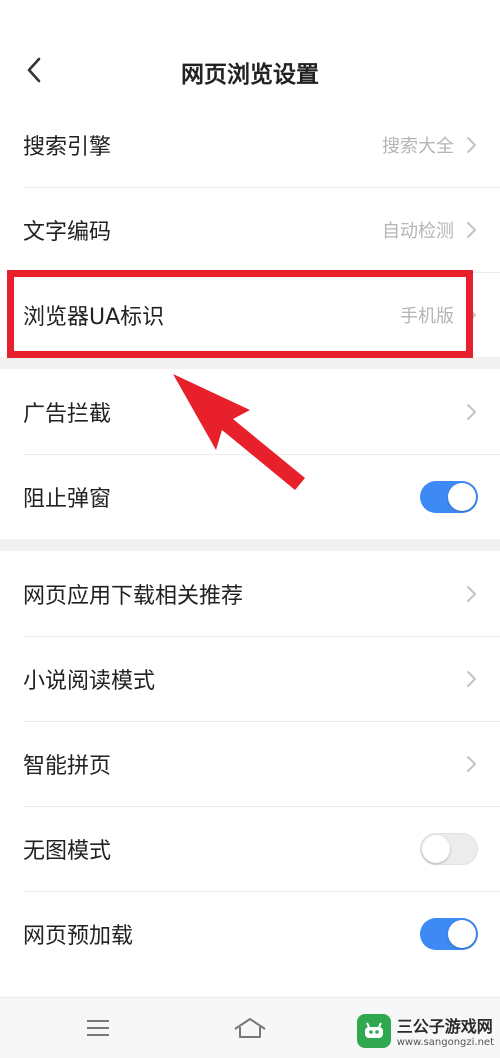 Image resolution: width=500 pixels, height=1058 pixels. I want to click on block-popups-toggle, so click(449, 496).